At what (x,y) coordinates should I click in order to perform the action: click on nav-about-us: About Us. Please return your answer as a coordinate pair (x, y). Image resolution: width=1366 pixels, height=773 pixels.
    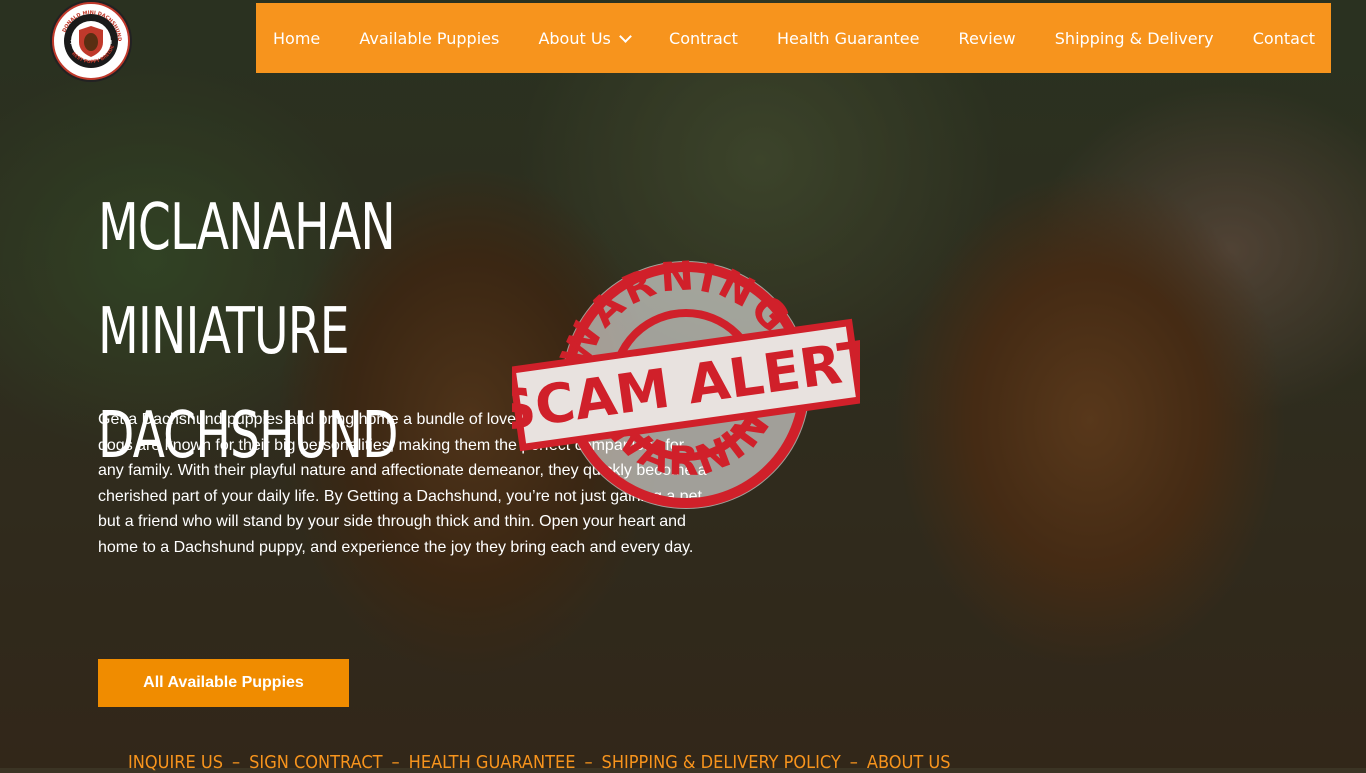
    Looking at the image, I should click on (583, 38).